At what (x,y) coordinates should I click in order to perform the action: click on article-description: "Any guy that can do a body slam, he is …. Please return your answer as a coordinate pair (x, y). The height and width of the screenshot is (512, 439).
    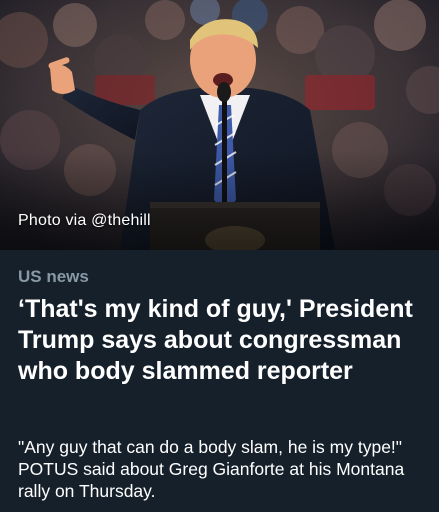
    Looking at the image, I should click on (211, 469).